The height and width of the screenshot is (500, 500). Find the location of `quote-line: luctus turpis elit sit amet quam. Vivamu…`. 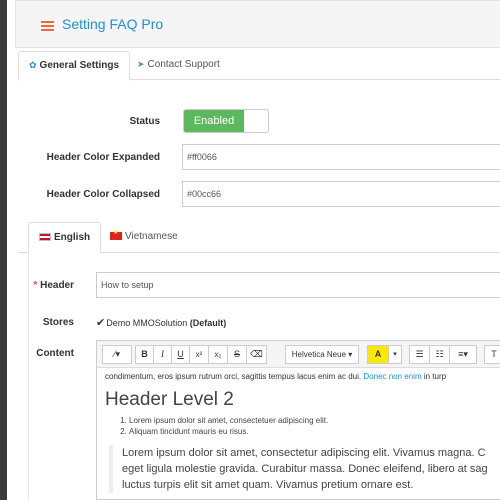

quote-line: luctus turpis elit sit amet quam. Vivamu… is located at coordinates (268, 485).